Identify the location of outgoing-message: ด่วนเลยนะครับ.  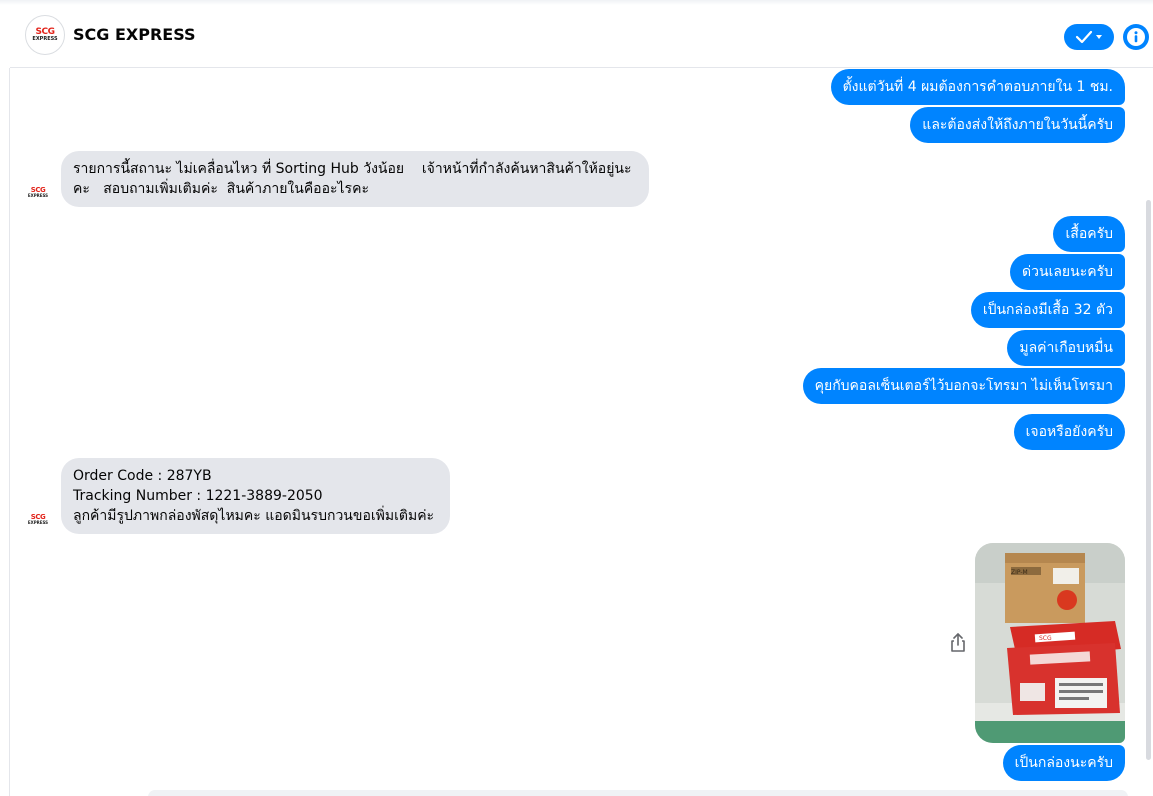
(1067, 272).